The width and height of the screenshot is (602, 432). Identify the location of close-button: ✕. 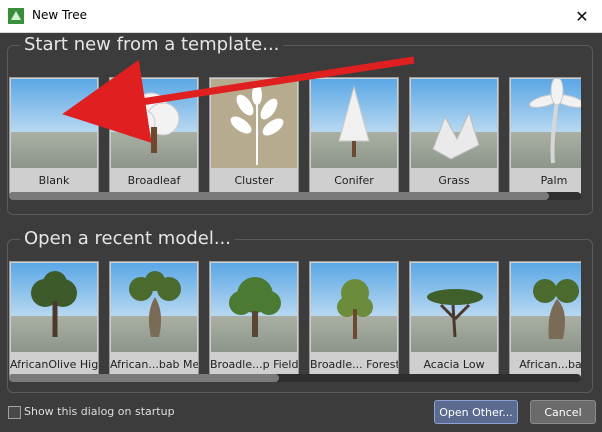
(582, 16).